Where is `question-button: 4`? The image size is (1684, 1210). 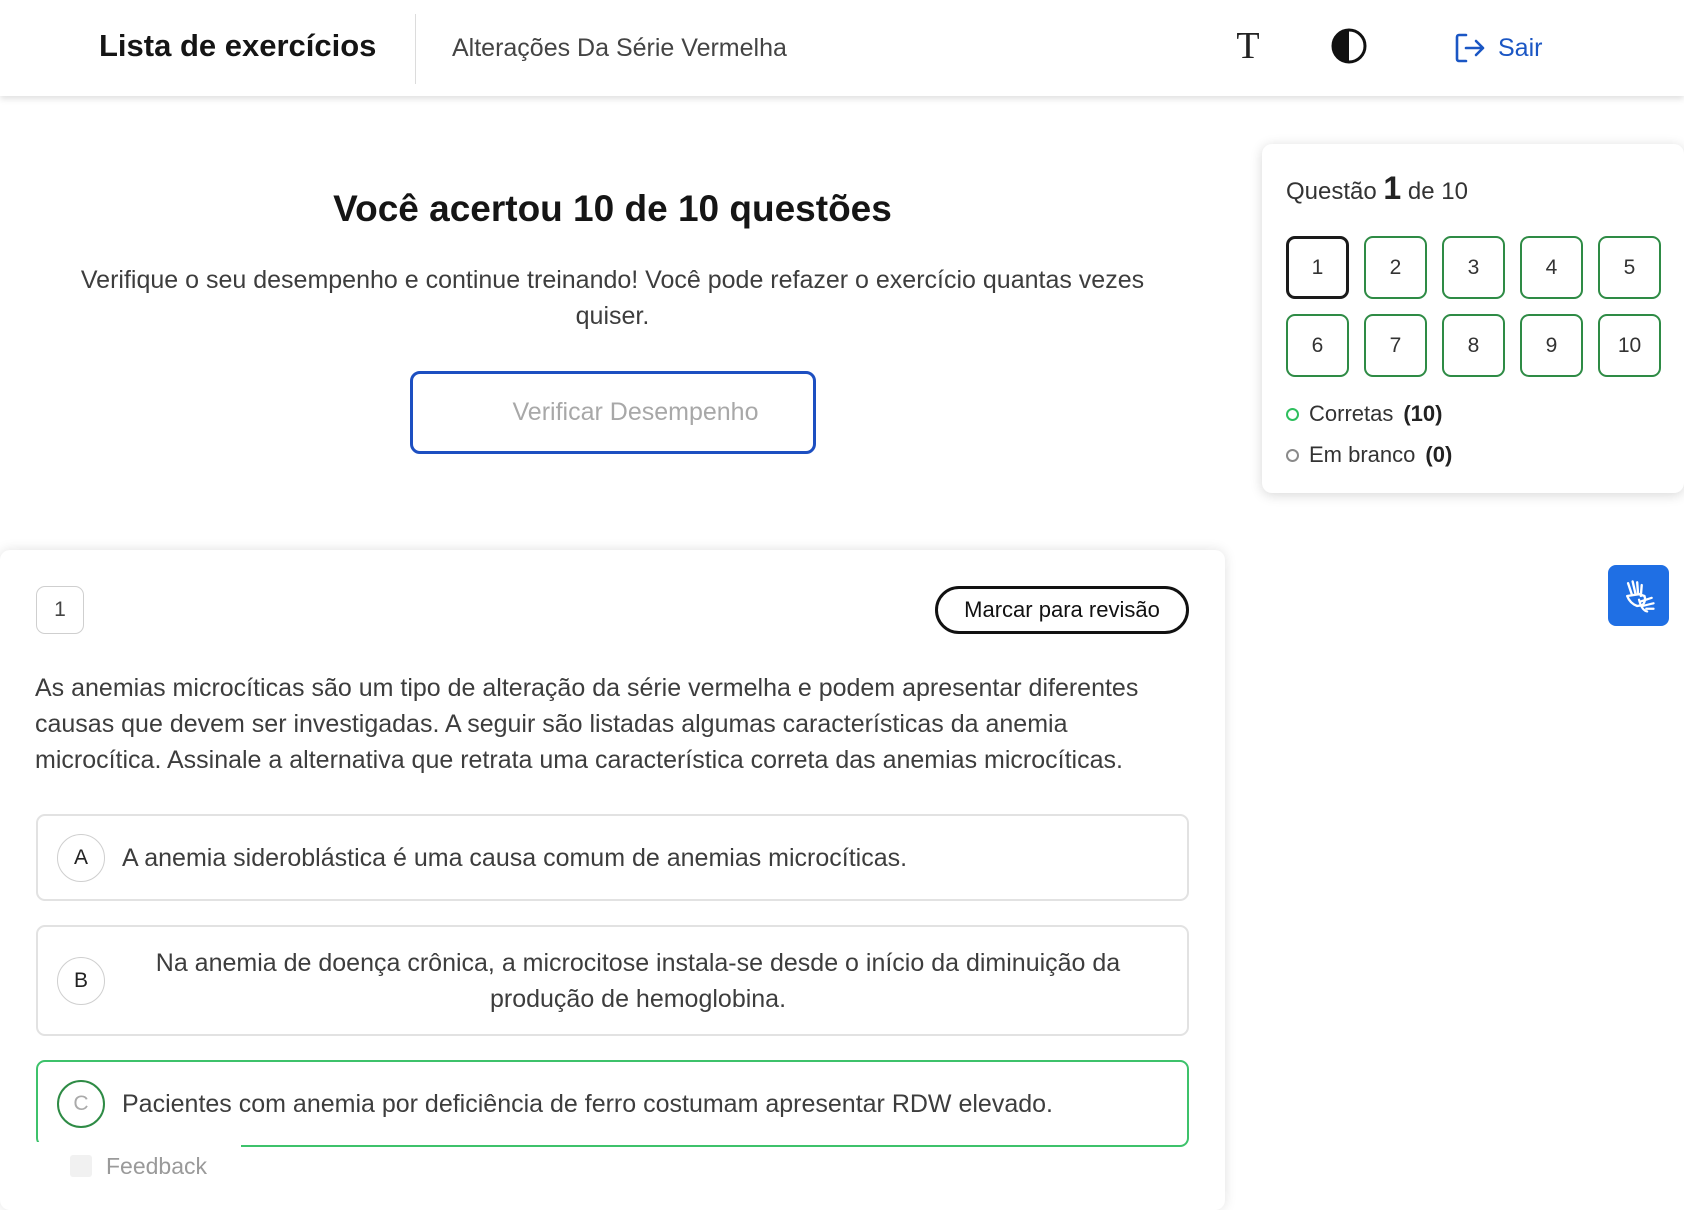 question-button: 4 is located at coordinates (1551, 267).